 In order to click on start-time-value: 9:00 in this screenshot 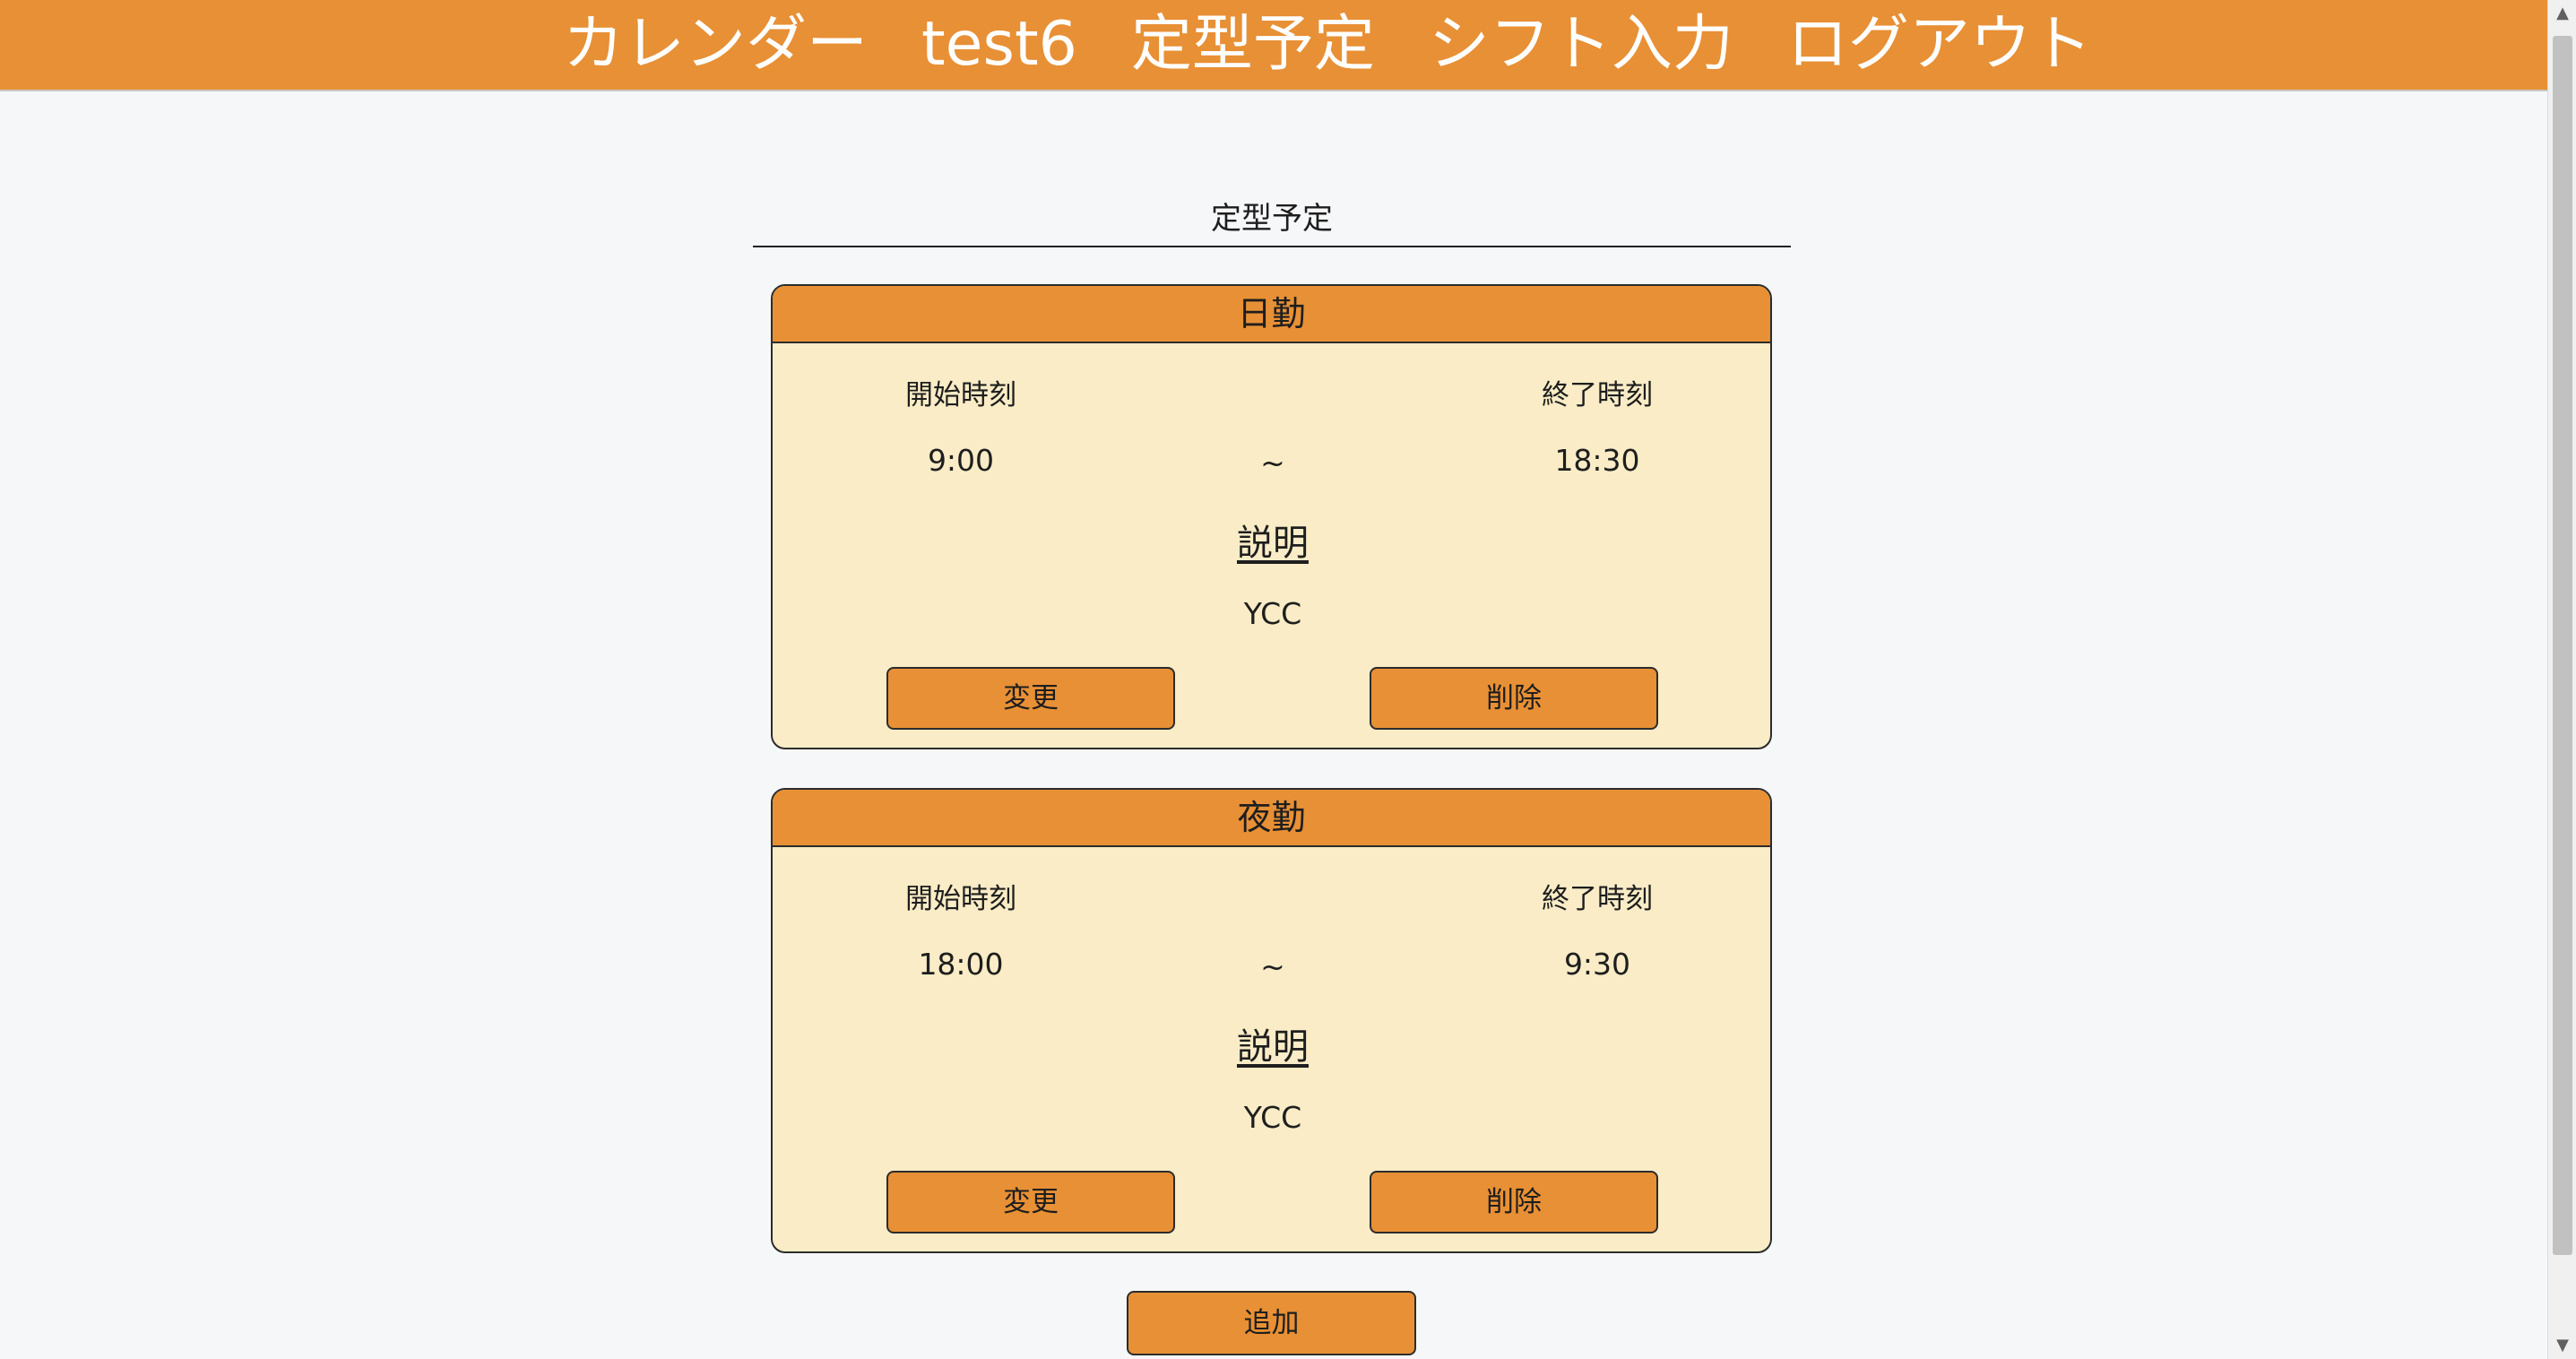, I will do `click(961, 461)`.